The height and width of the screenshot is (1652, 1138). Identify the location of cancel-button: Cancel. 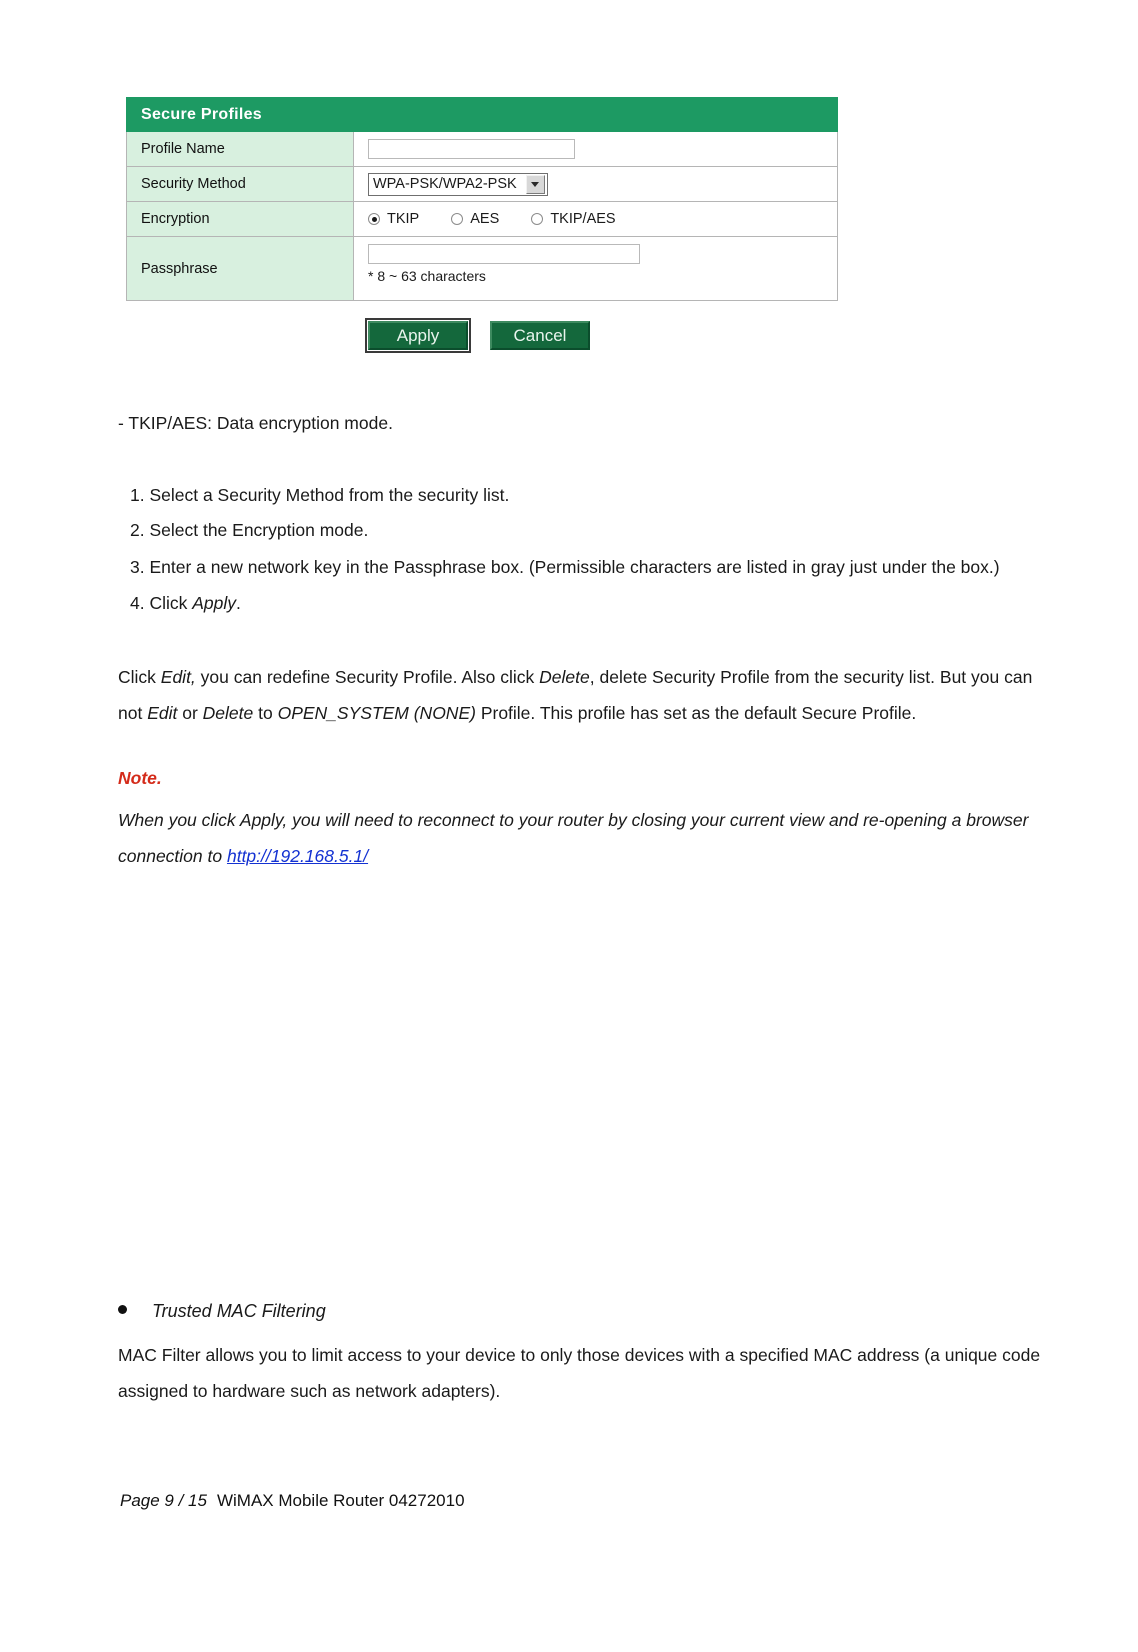
(540, 335).